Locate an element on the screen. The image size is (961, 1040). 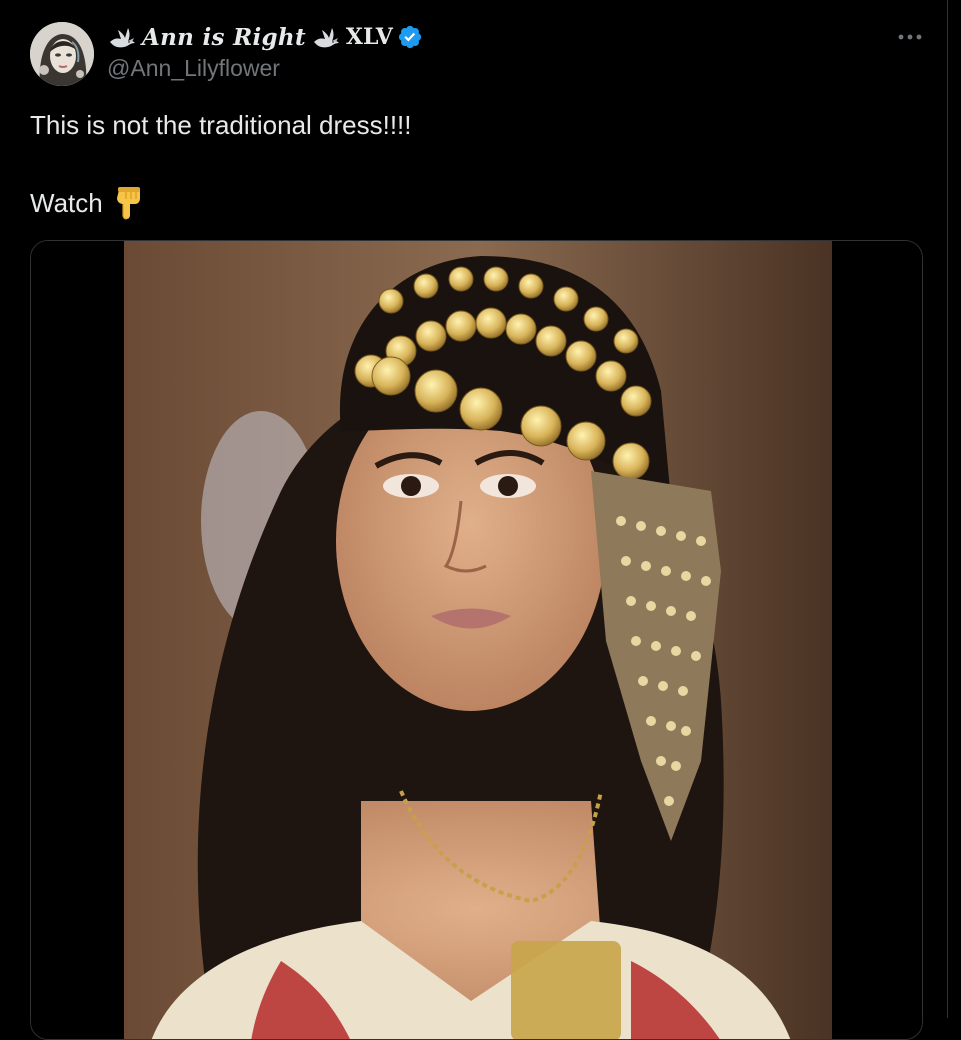
ellipsis-icon is located at coordinates (910, 37).